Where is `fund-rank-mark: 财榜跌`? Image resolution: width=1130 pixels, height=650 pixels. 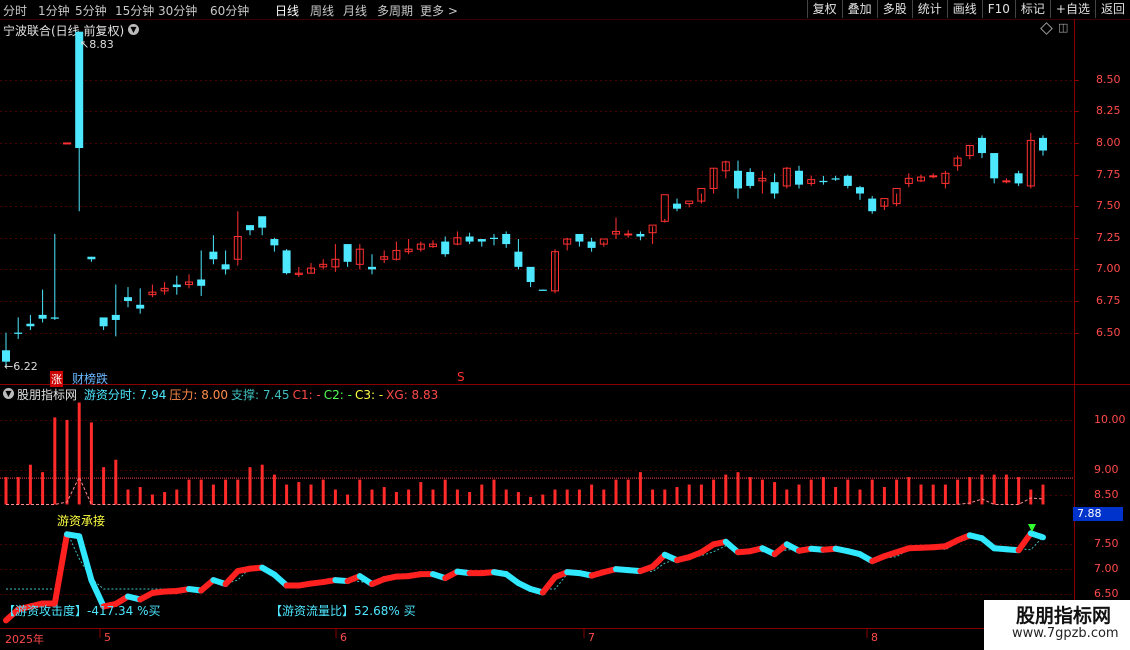 fund-rank-mark: 财榜跌 is located at coordinates (90, 379).